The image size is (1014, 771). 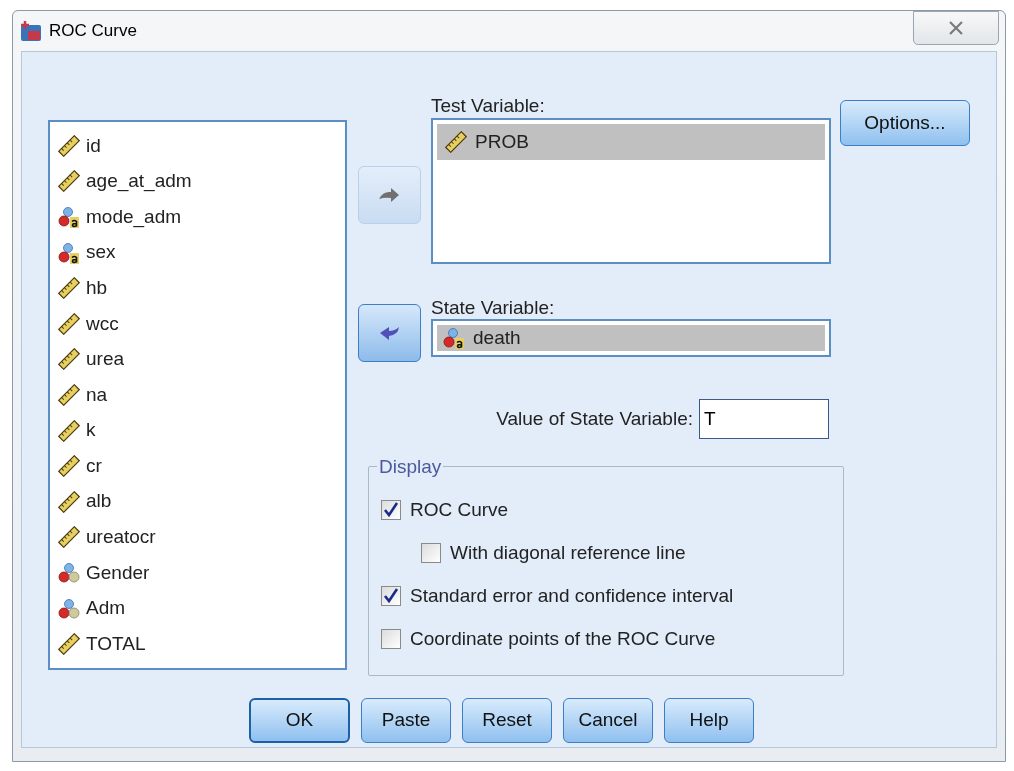 What do you see at coordinates (568, 553) in the screenshot?
I see `checkbox-label: With diagonal reference line` at bounding box center [568, 553].